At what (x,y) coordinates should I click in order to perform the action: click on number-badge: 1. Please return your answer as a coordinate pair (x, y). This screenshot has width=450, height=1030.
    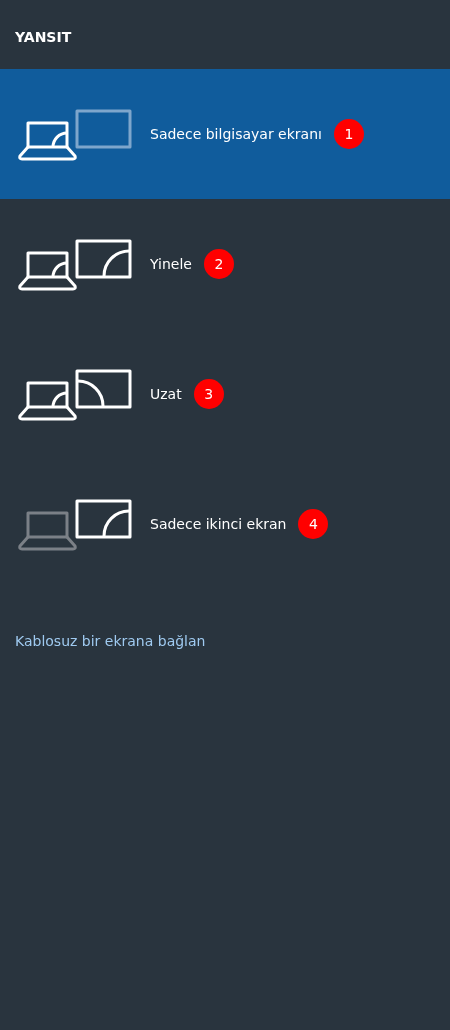
    Looking at the image, I should click on (348, 134).